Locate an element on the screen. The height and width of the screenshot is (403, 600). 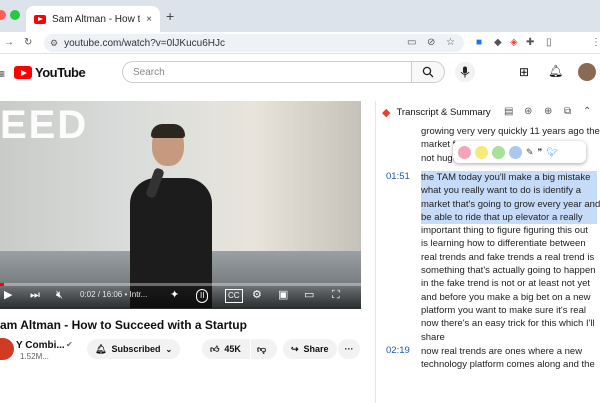
site-settings-icon: ⚙ is located at coordinates (54, 43).